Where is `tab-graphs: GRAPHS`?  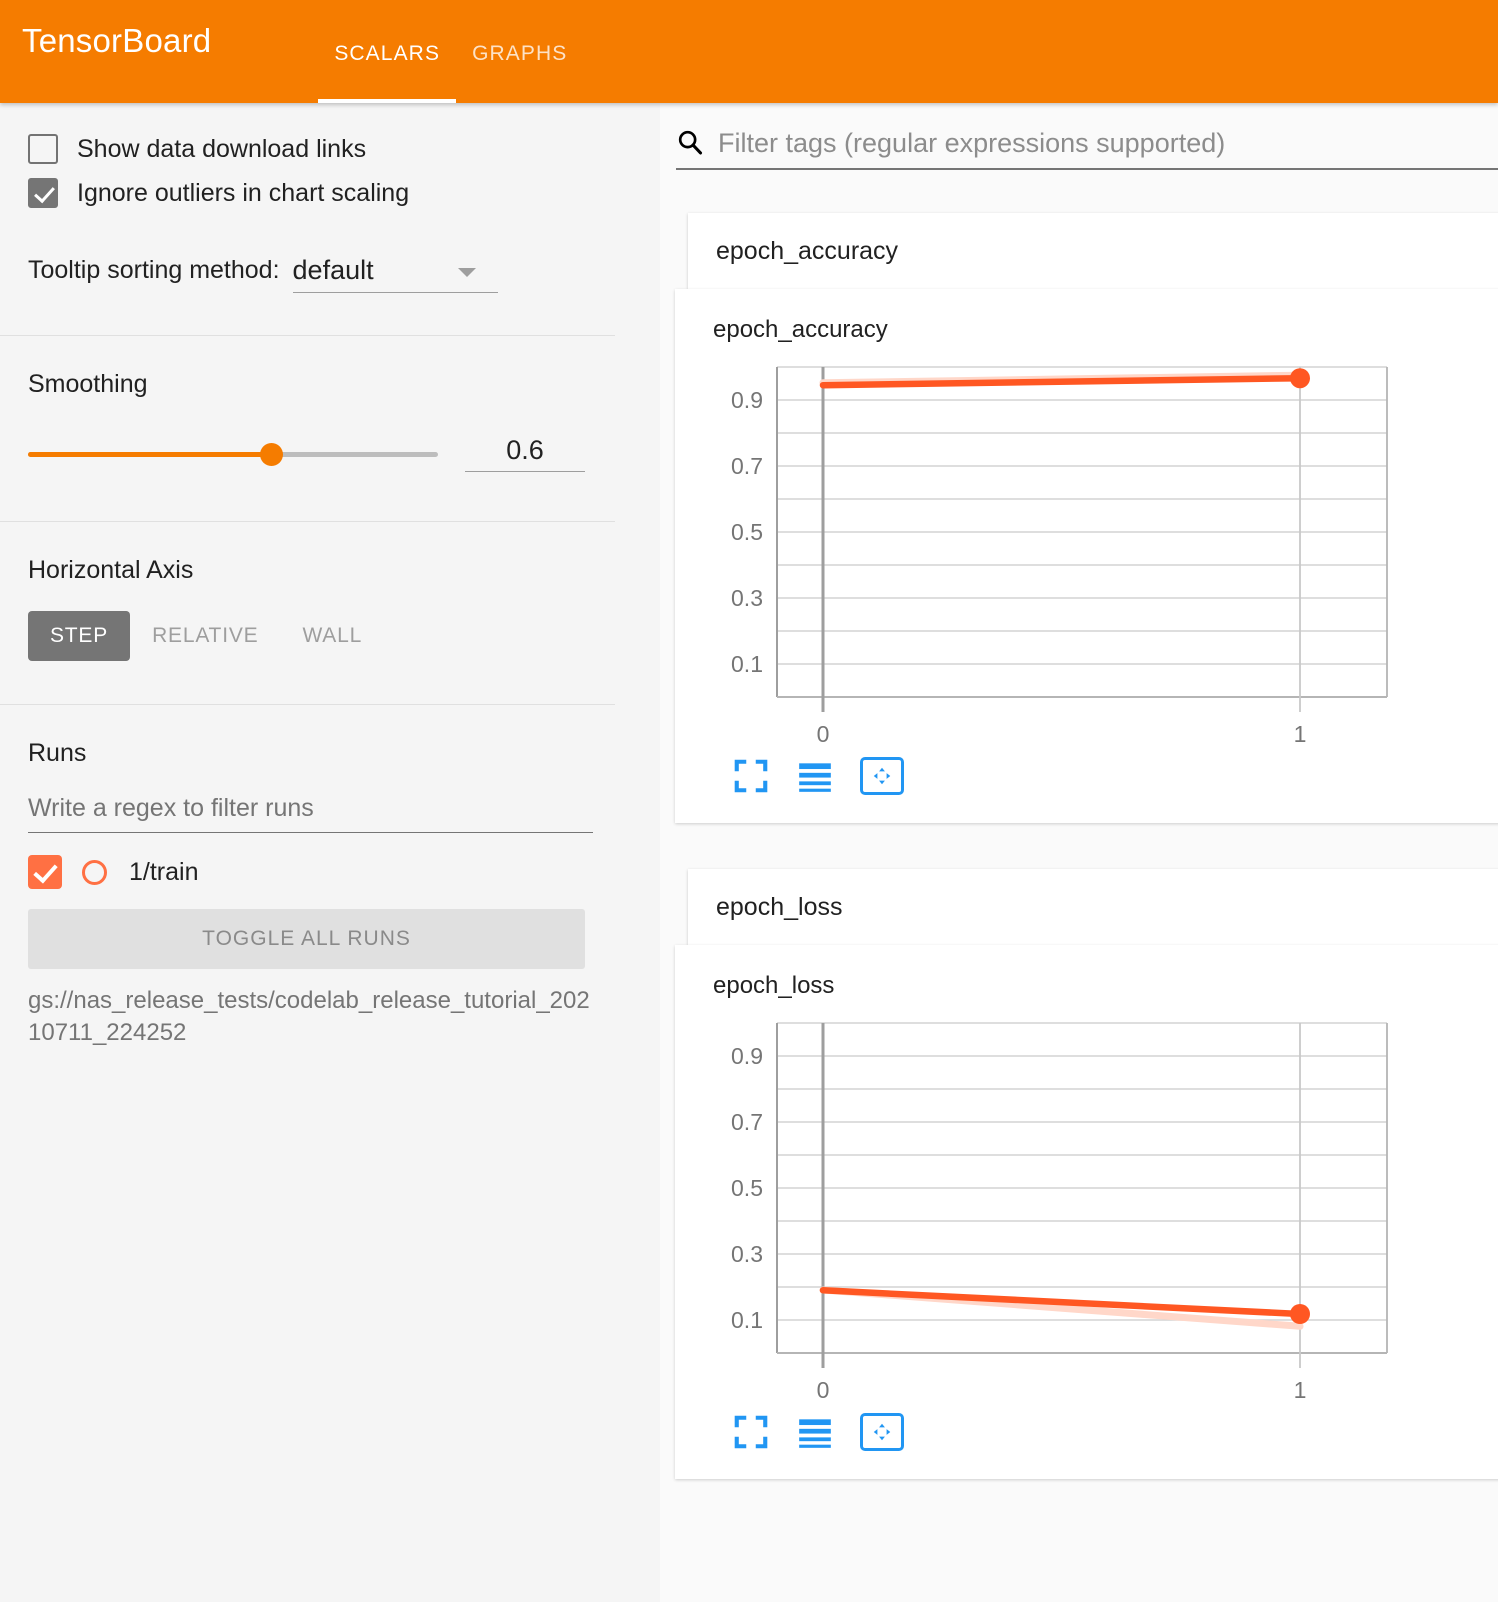 tab-graphs: GRAPHS is located at coordinates (519, 51).